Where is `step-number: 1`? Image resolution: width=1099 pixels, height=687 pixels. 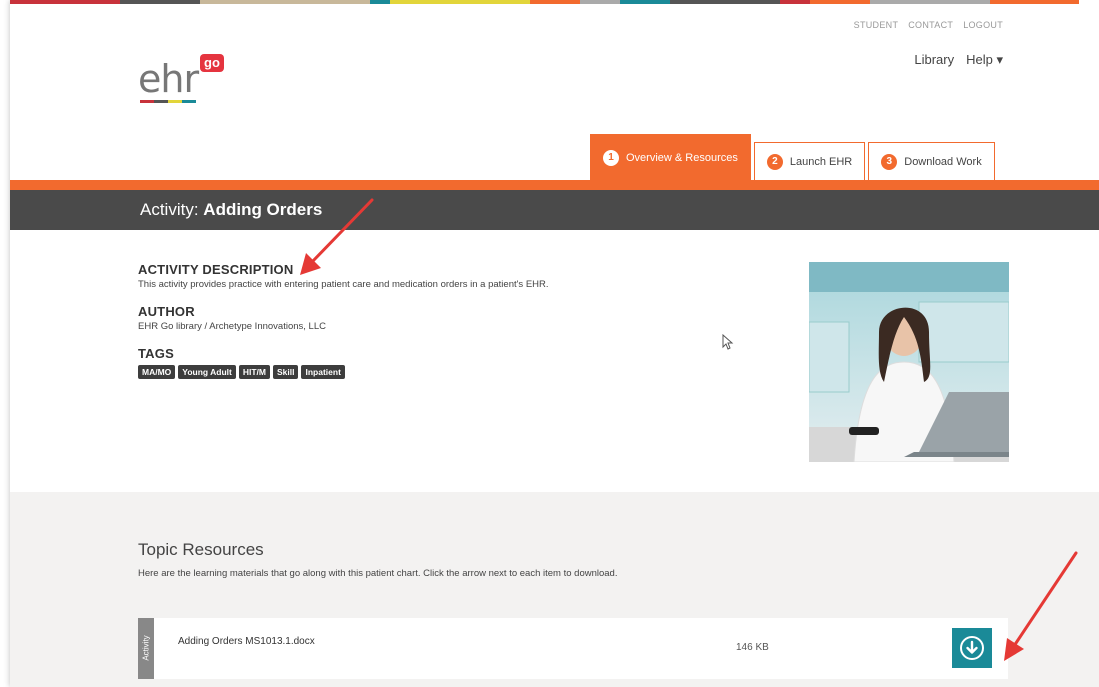
step-number: 1 is located at coordinates (611, 157).